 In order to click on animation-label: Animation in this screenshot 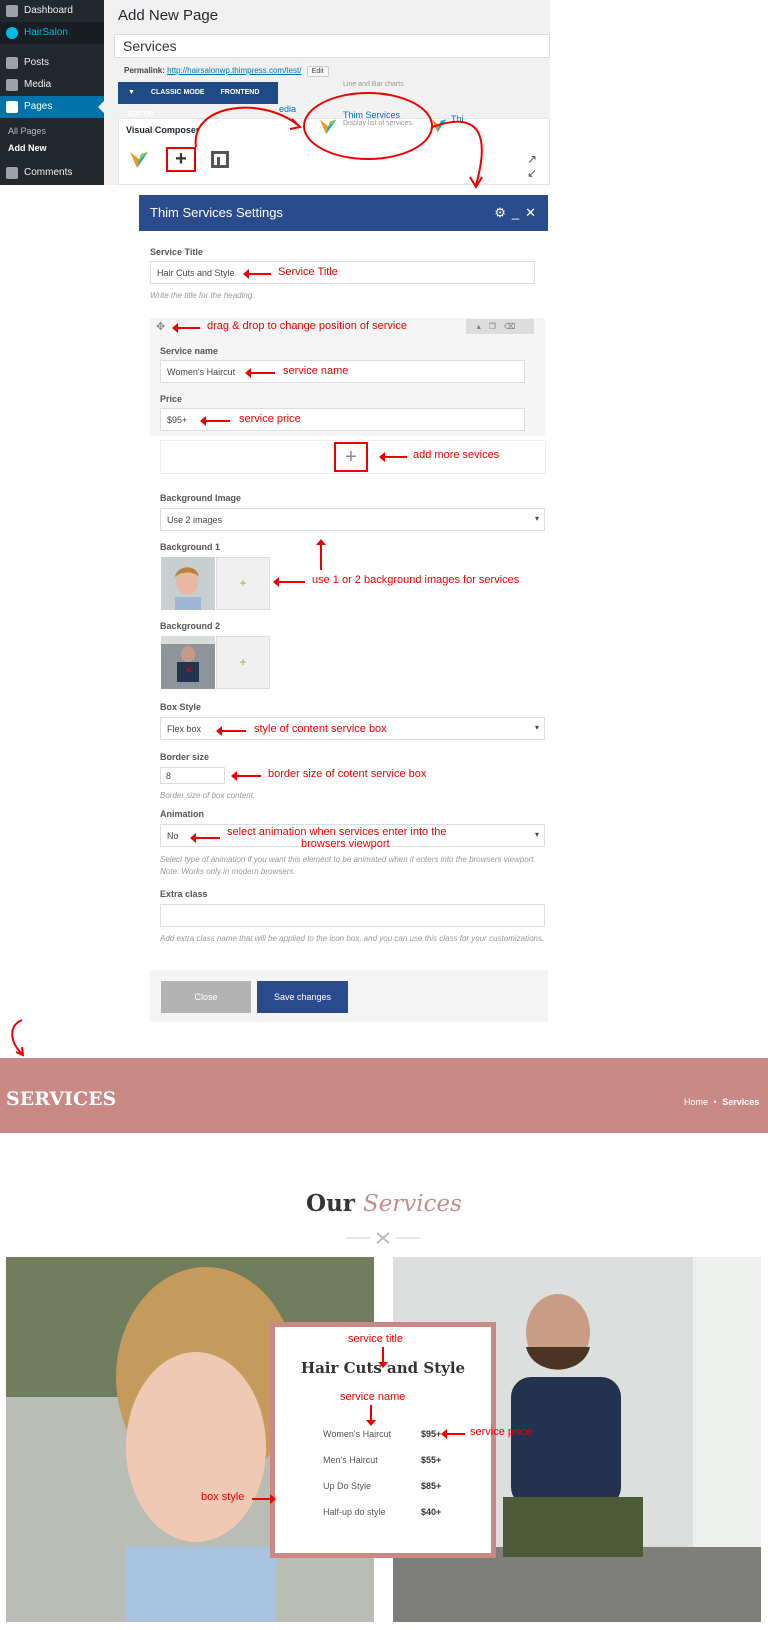, I will do `click(182, 814)`.